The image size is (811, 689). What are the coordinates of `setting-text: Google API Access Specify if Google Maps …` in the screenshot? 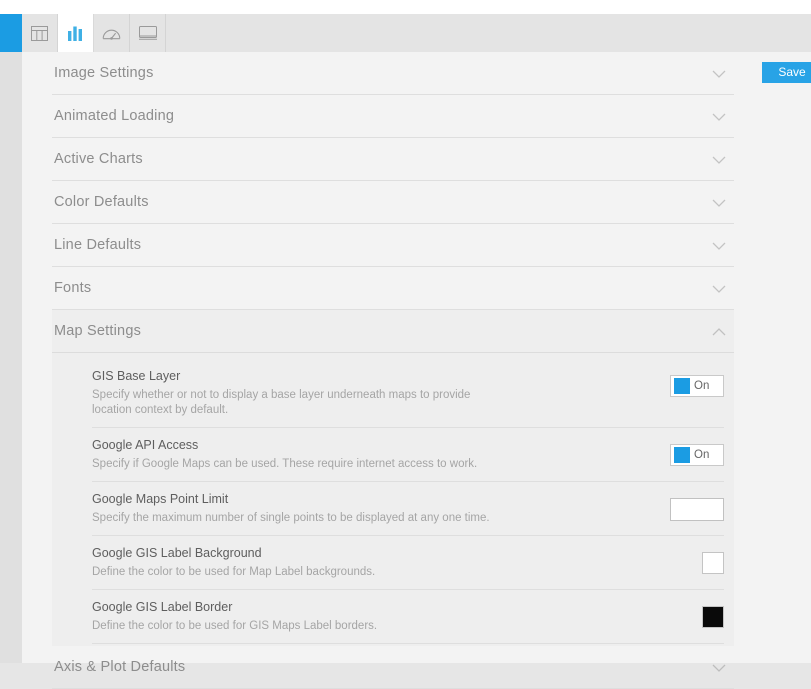 It's located at (380, 455).